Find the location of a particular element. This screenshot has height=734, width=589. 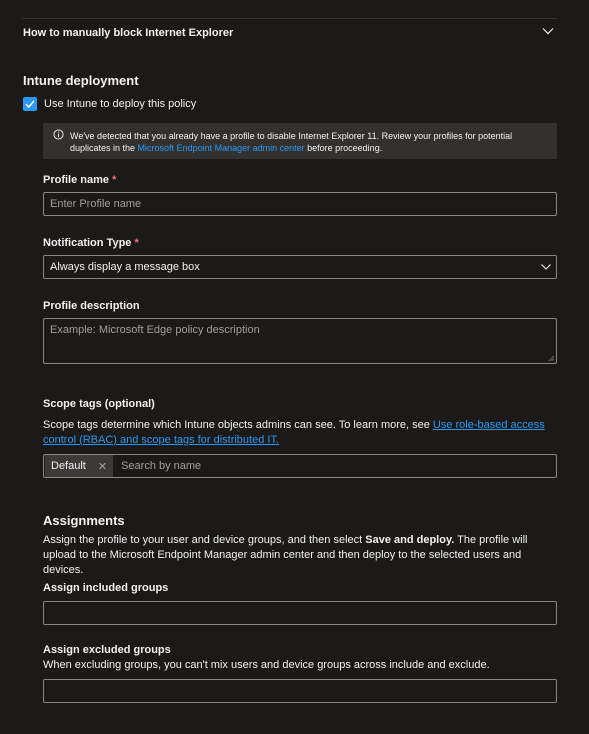

scope-tag-label: Default is located at coordinates (68, 466).